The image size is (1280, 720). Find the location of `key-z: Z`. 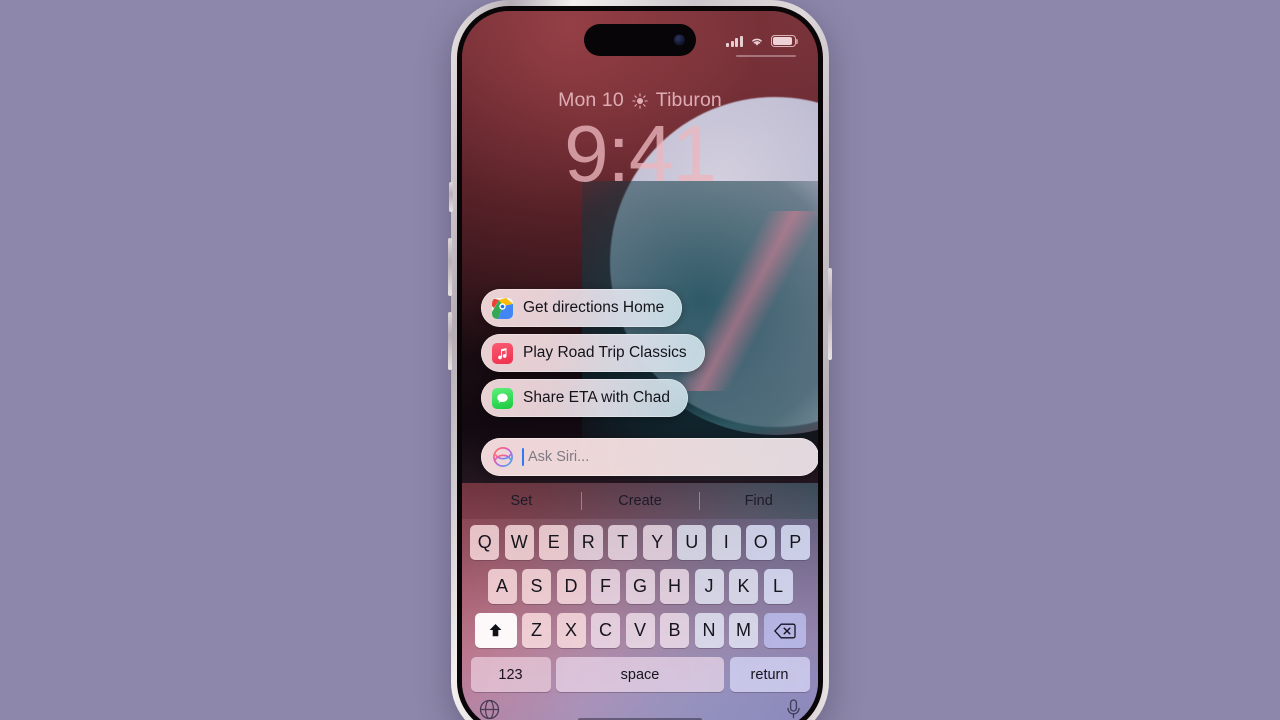

key-z: Z is located at coordinates (536, 630).